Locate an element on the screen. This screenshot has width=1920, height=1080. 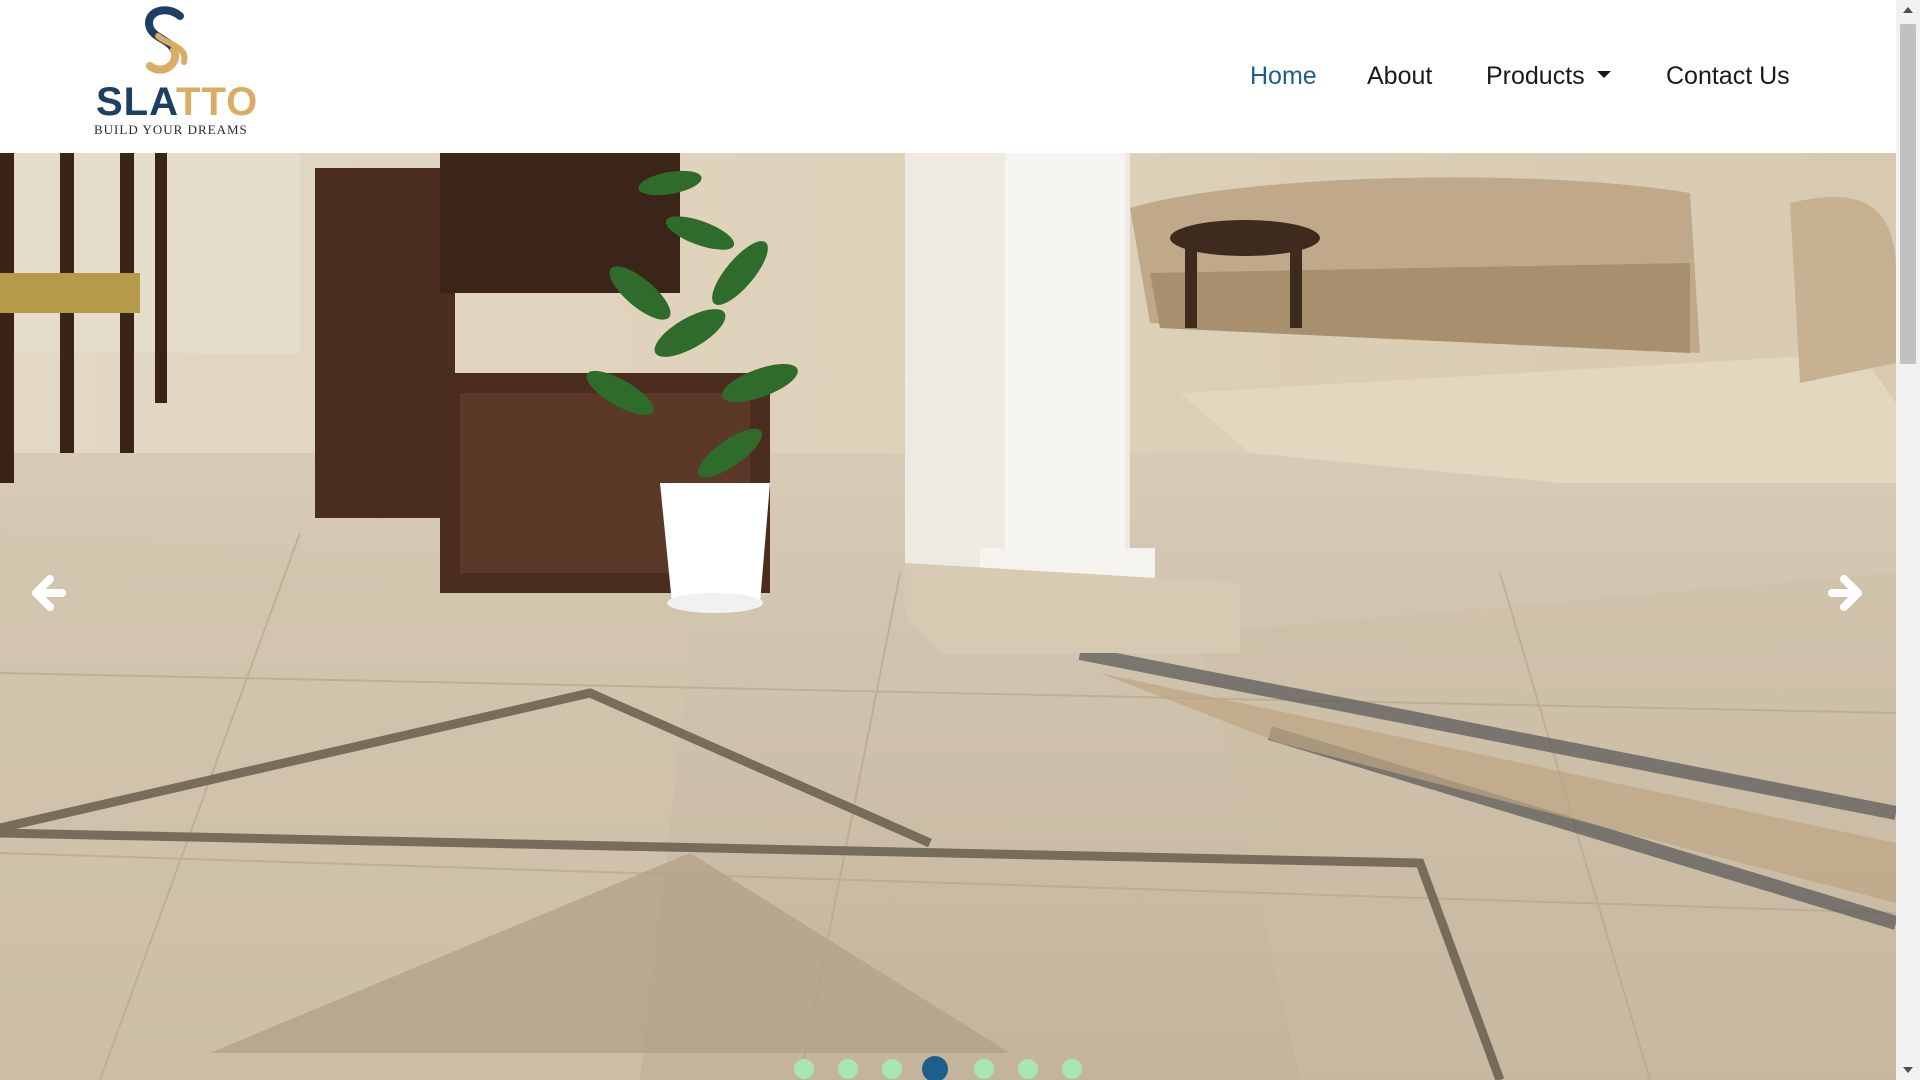
nav-products: Products is located at coordinates (1548, 76).